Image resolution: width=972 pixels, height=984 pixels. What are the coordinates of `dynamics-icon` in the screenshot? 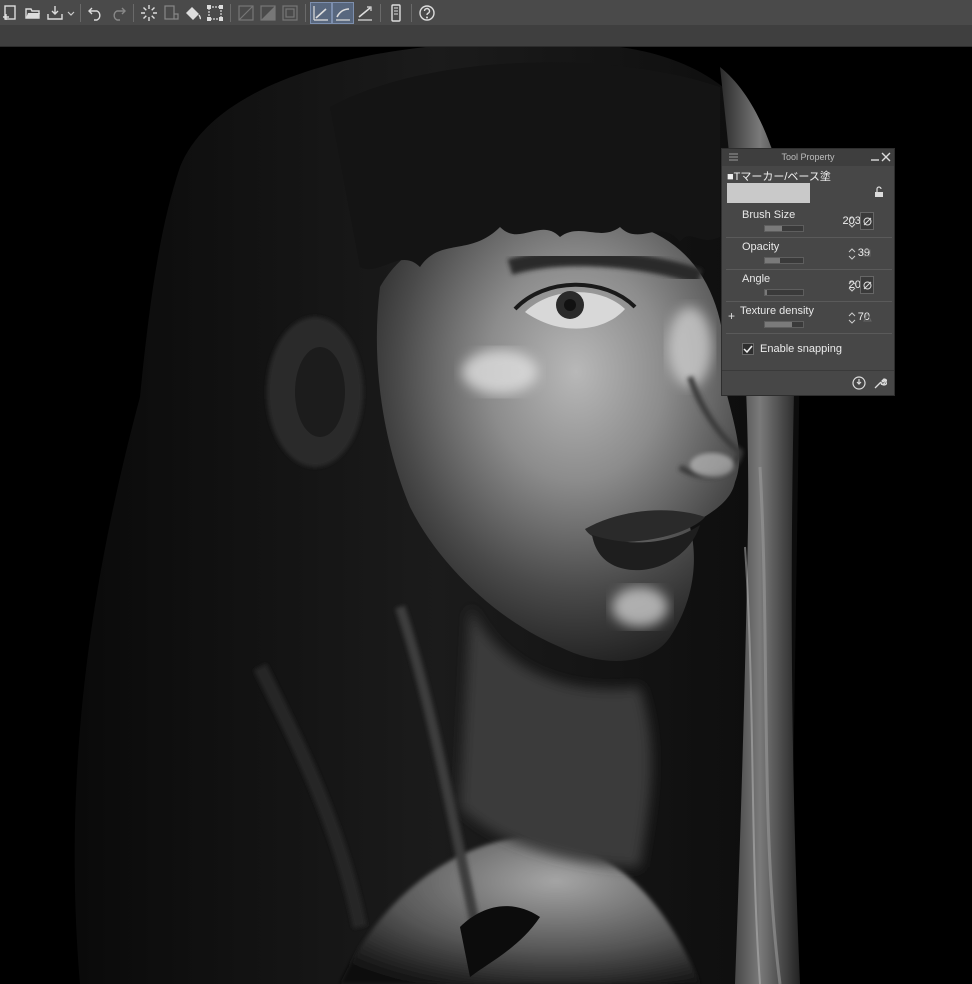 It's located at (867, 253).